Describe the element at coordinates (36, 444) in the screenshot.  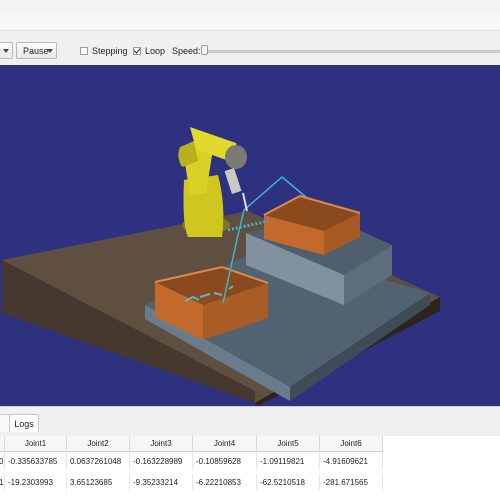
I see `table-header-joint1: Joint1` at that location.